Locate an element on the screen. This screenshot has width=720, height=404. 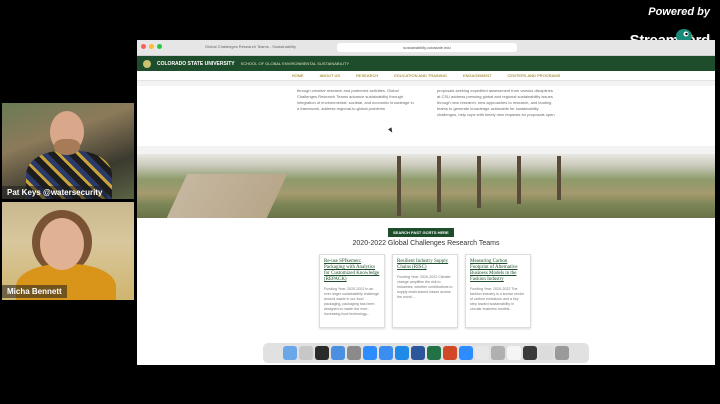
close-window-icon is located at coordinates (143, 46).